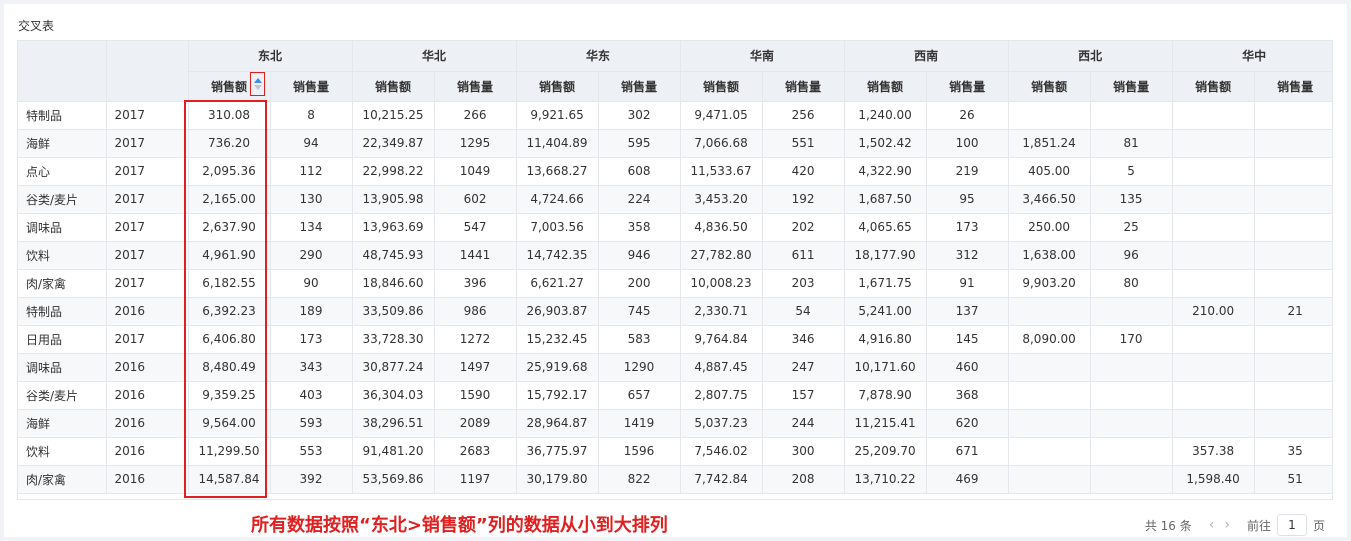 The width and height of the screenshot is (1351, 541). Describe the element at coordinates (229, 199) in the screenshot. I see `data-cell: 2,165.00` at that location.